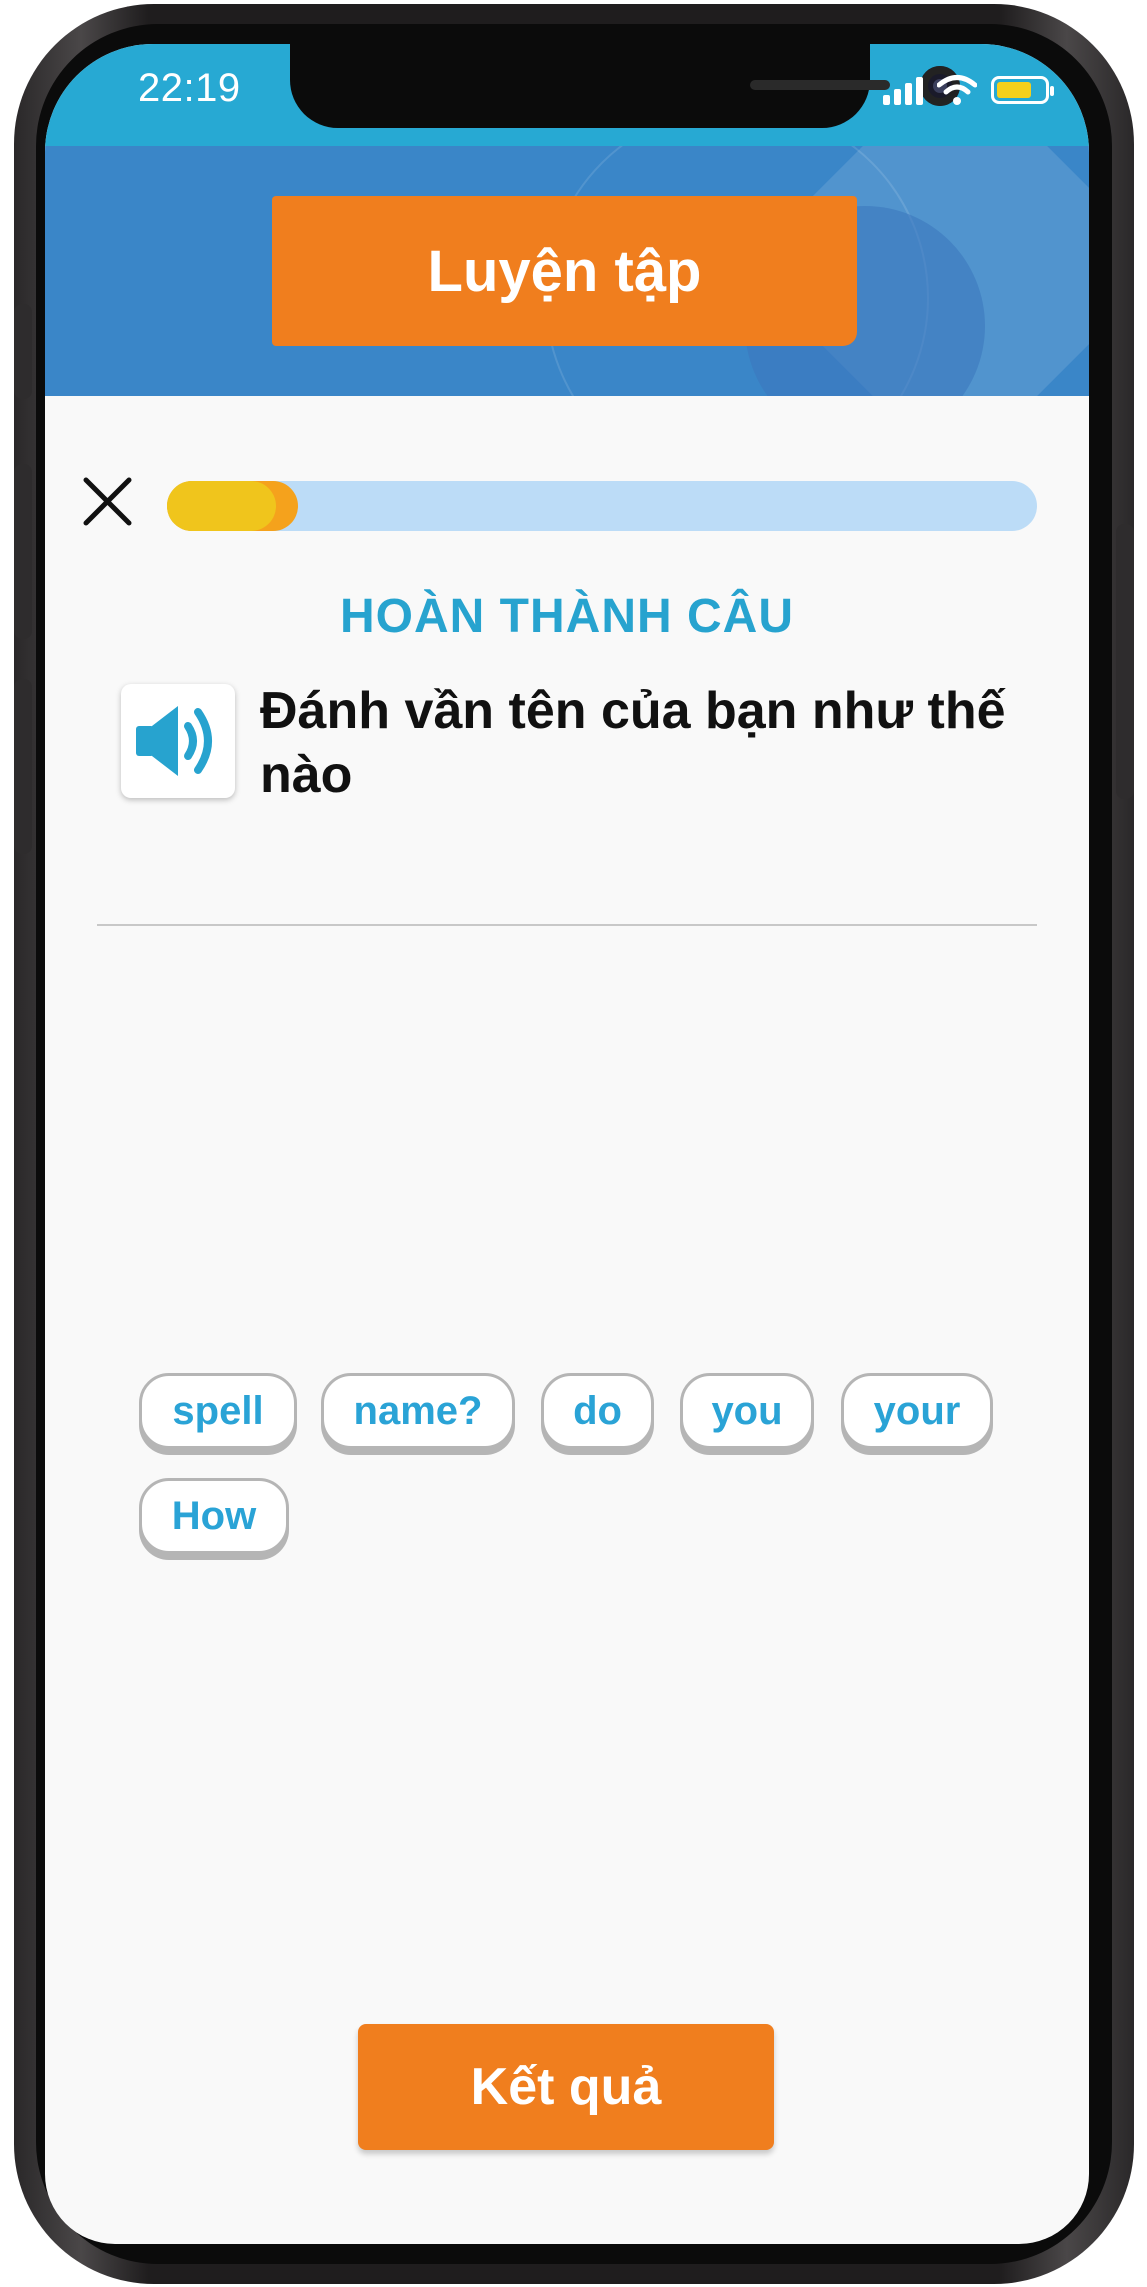 This screenshot has width=1147, height=2287. I want to click on section-title: HOÀN THÀNH CÂU, so click(567, 616).